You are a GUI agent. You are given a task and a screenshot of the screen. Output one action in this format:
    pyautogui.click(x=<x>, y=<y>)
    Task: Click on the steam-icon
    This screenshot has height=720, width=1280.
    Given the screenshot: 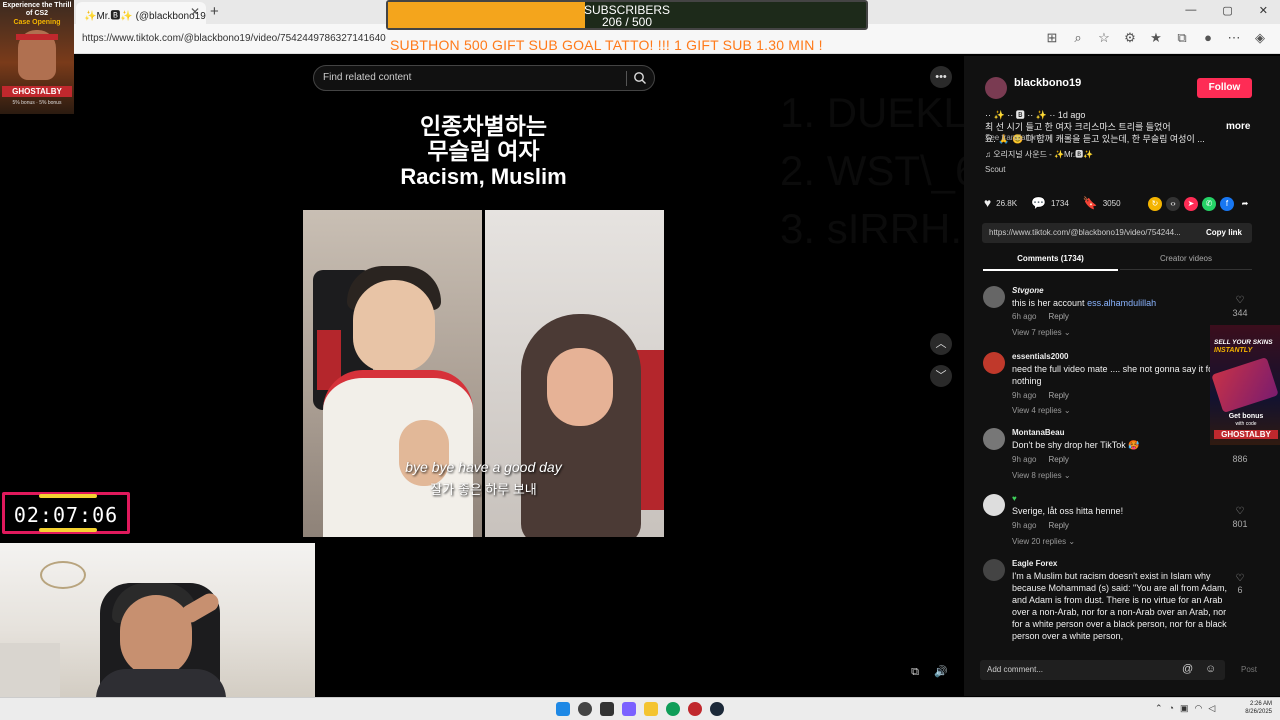 What is the action you would take?
    pyautogui.click(x=717, y=709)
    